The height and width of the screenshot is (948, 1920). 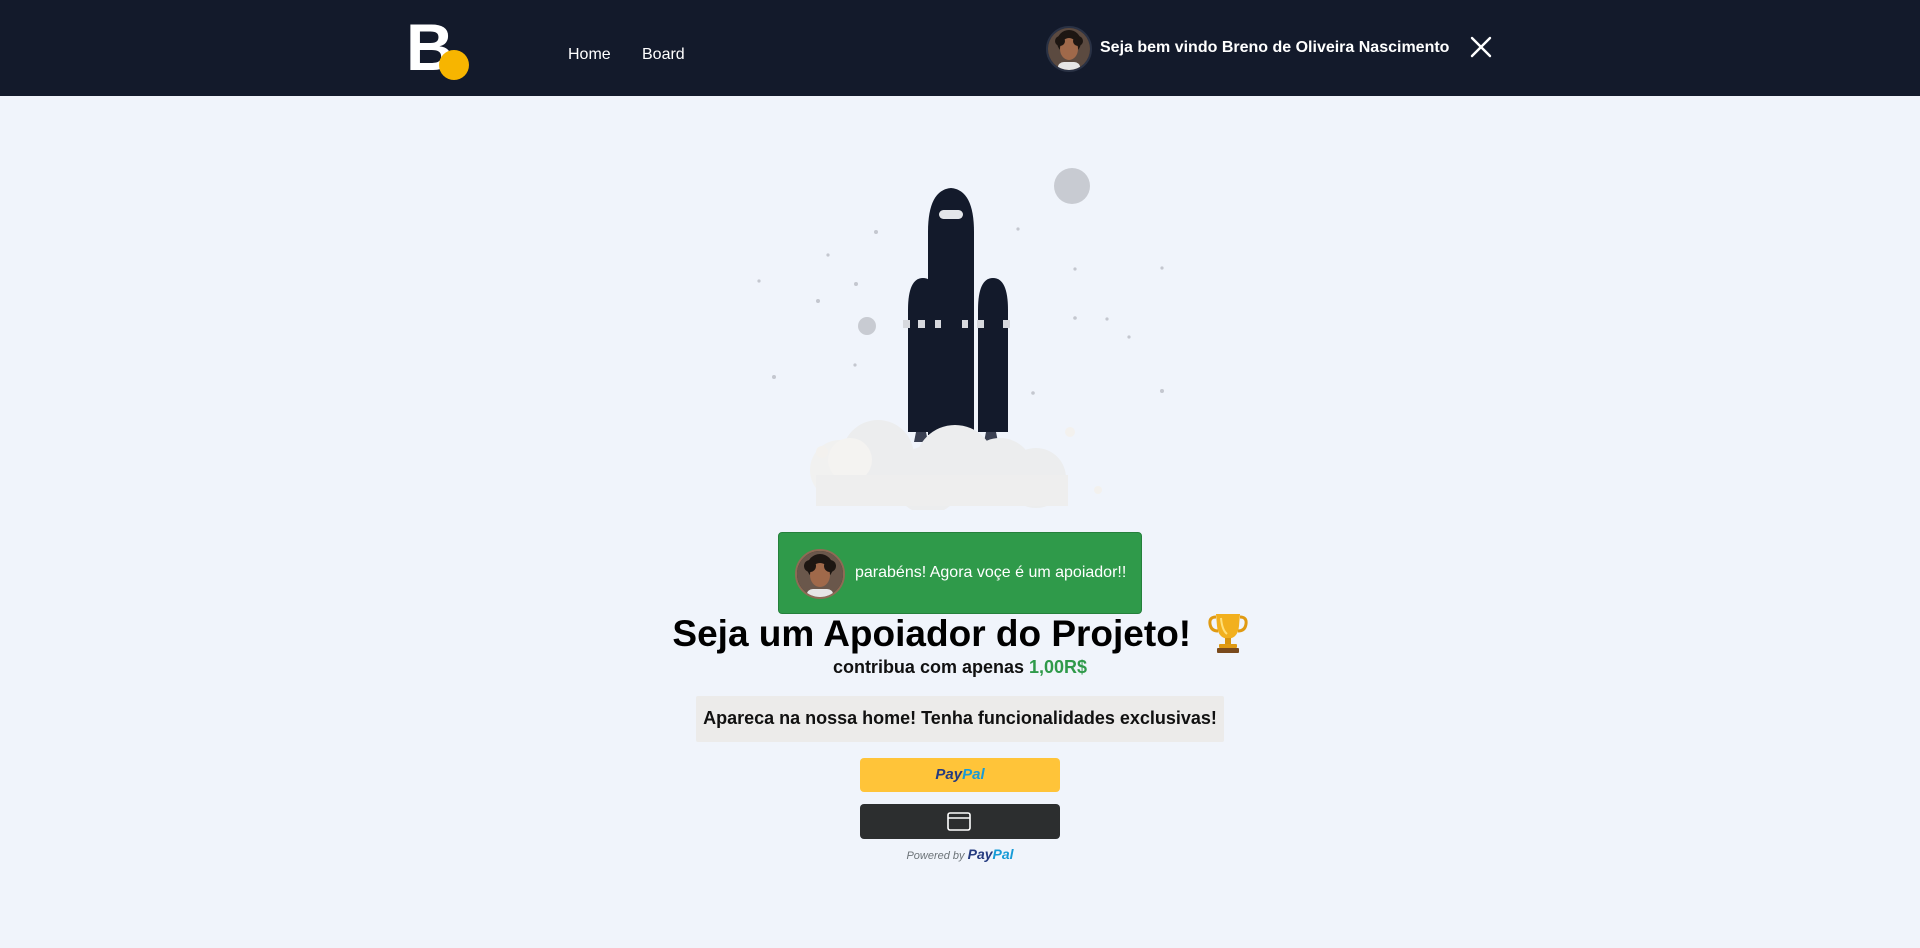 I want to click on page-title-row: Seja um Apoiador do Projeto!, so click(x=960, y=634).